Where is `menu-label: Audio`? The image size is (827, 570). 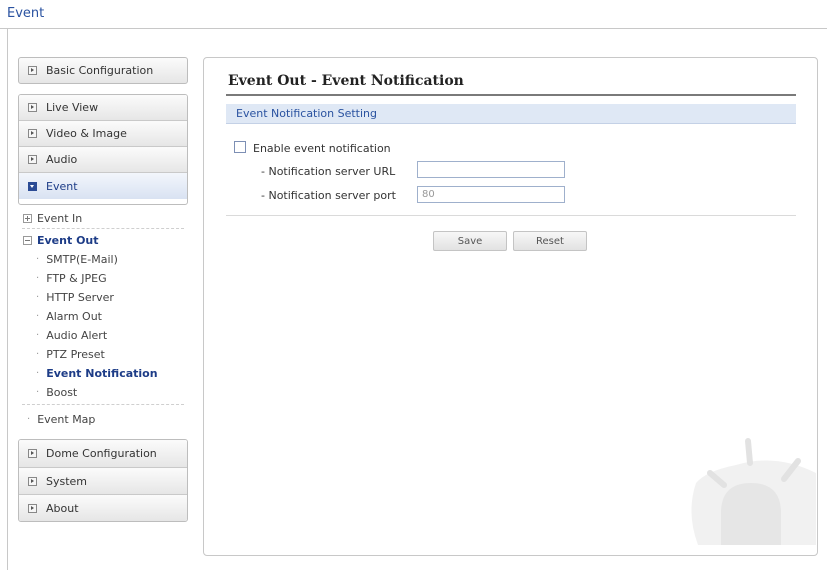
menu-label: Audio is located at coordinates (62, 159).